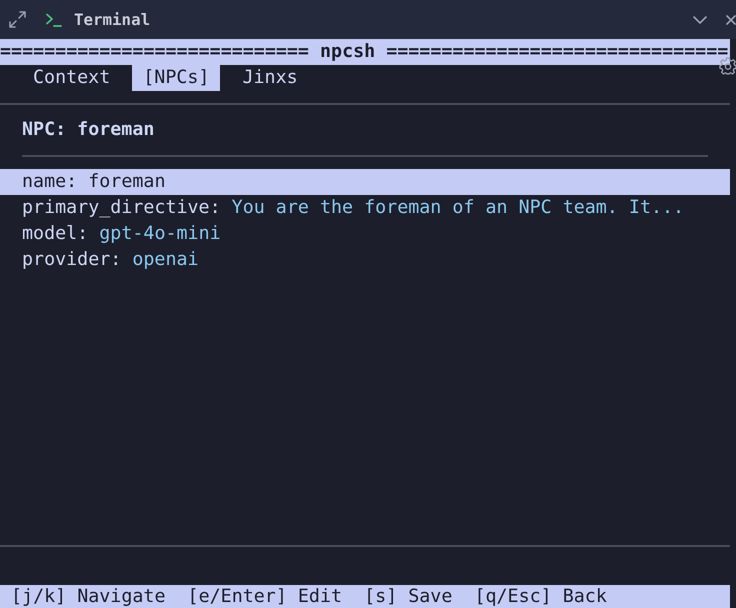 This screenshot has width=736, height=608. I want to click on panel-title: NPC: foreman, so click(88, 130).